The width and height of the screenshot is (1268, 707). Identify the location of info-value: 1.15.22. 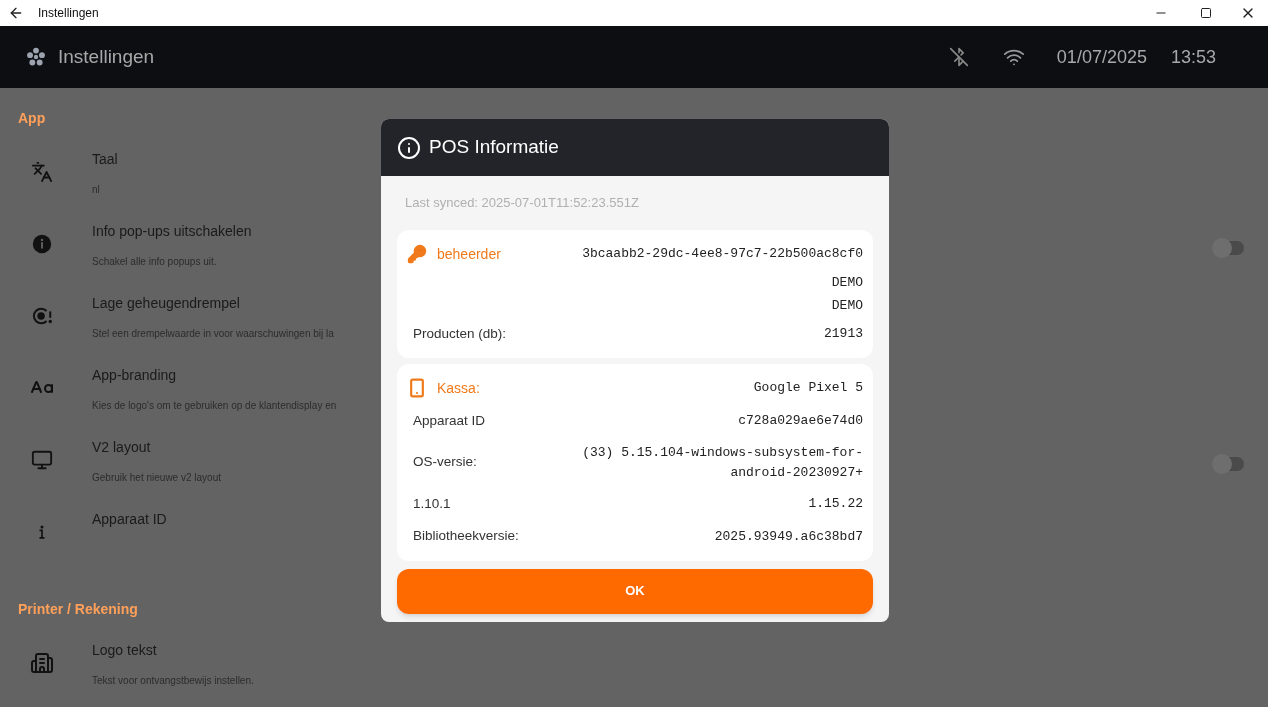
(835, 504).